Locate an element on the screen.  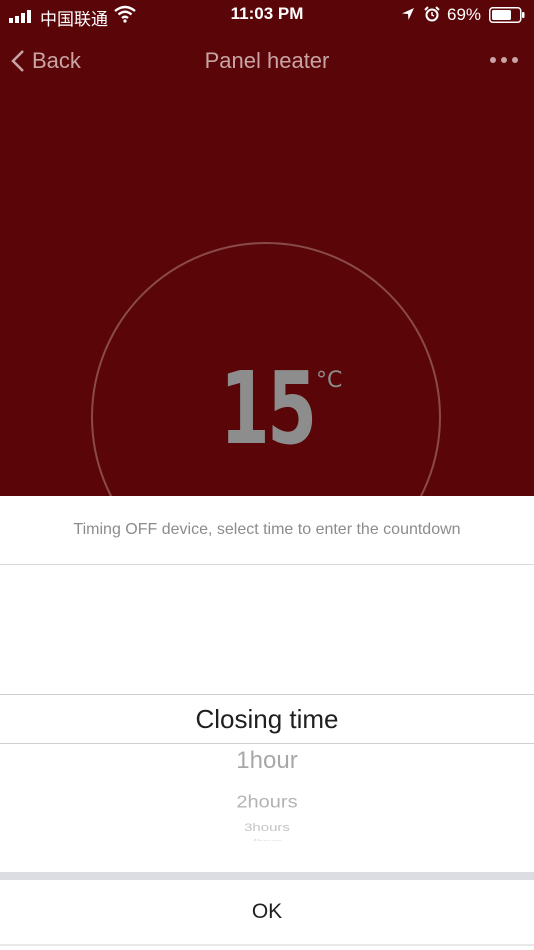
alarm-icon is located at coordinates (432, 14).